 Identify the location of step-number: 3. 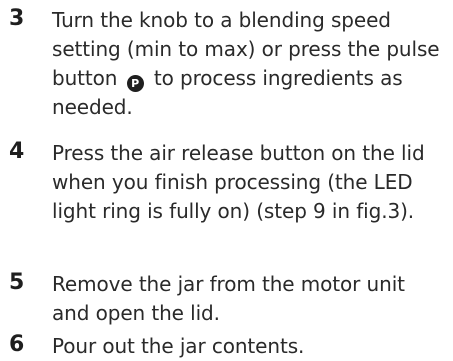
(17, 18).